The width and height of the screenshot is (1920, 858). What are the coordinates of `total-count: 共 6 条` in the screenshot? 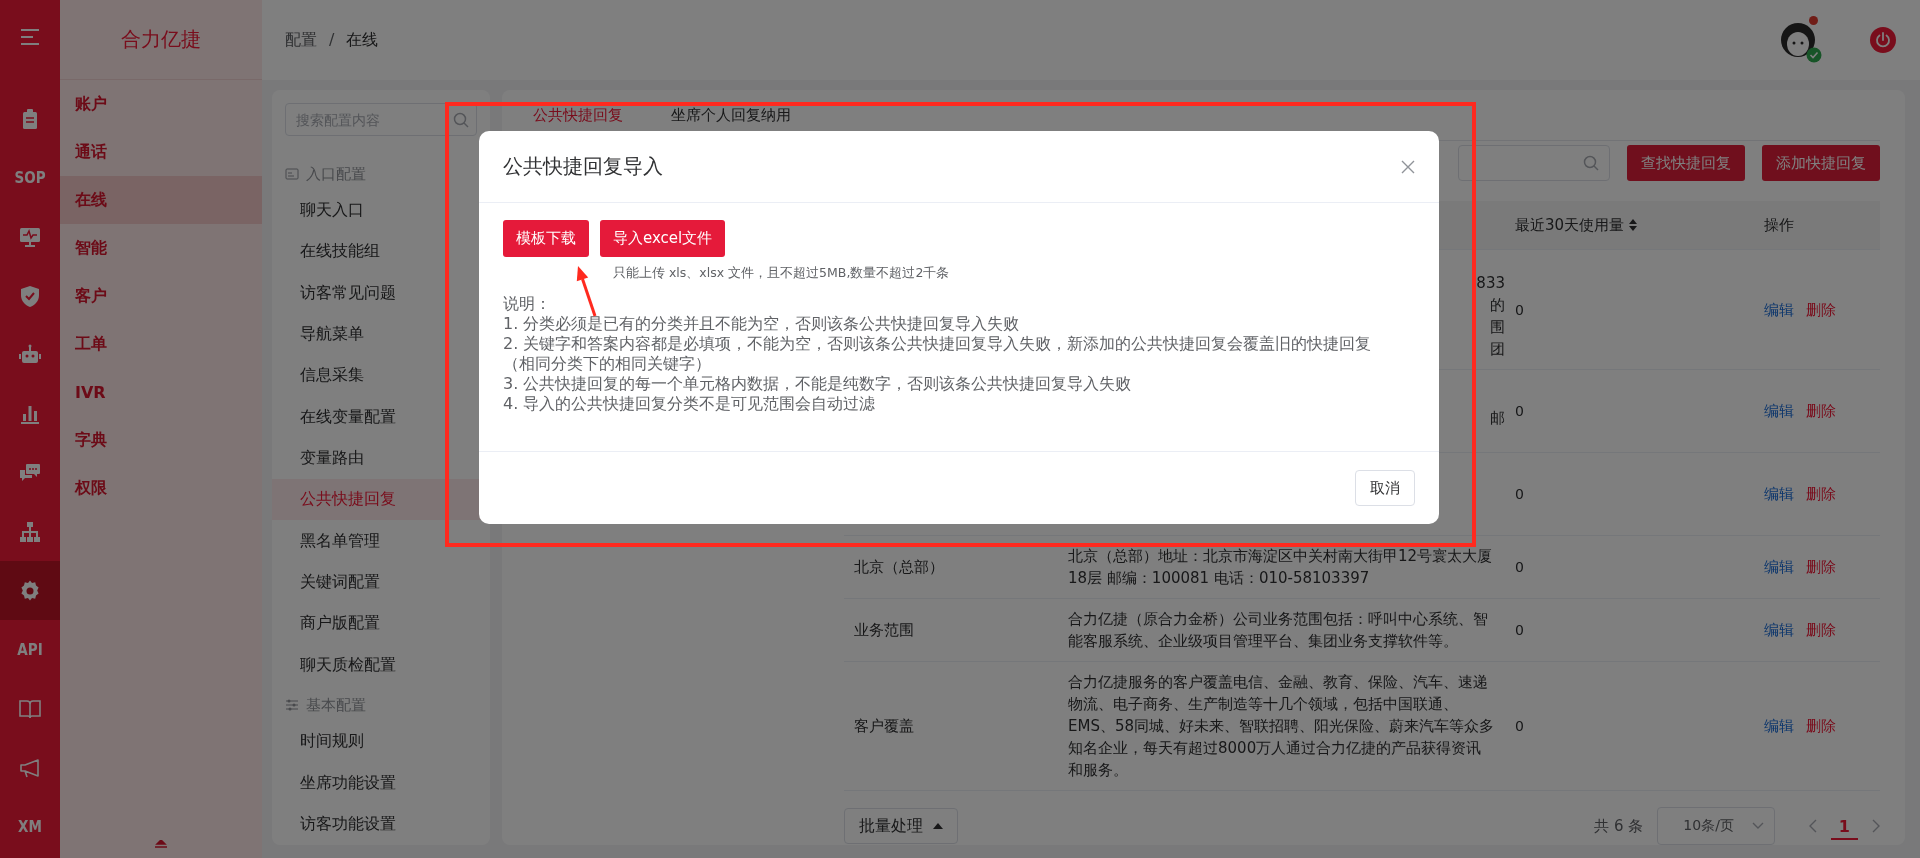 It's located at (1619, 826).